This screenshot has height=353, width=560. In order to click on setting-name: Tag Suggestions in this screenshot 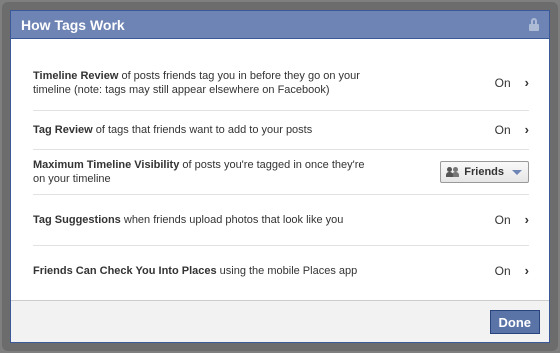, I will do `click(77, 220)`.